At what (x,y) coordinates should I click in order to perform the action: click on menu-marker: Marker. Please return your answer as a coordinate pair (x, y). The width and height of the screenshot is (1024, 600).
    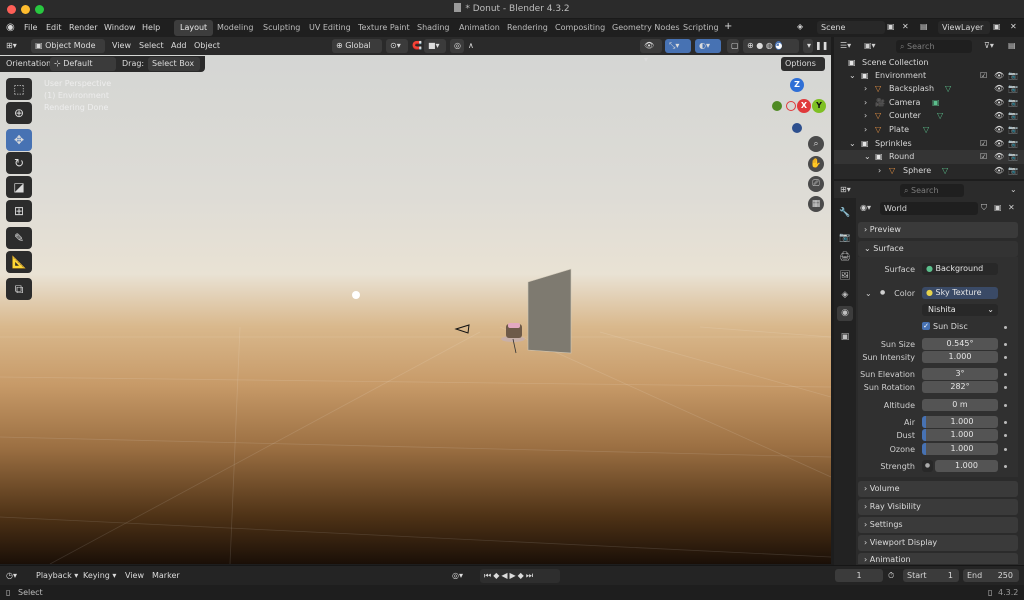
    Looking at the image, I should click on (166, 576).